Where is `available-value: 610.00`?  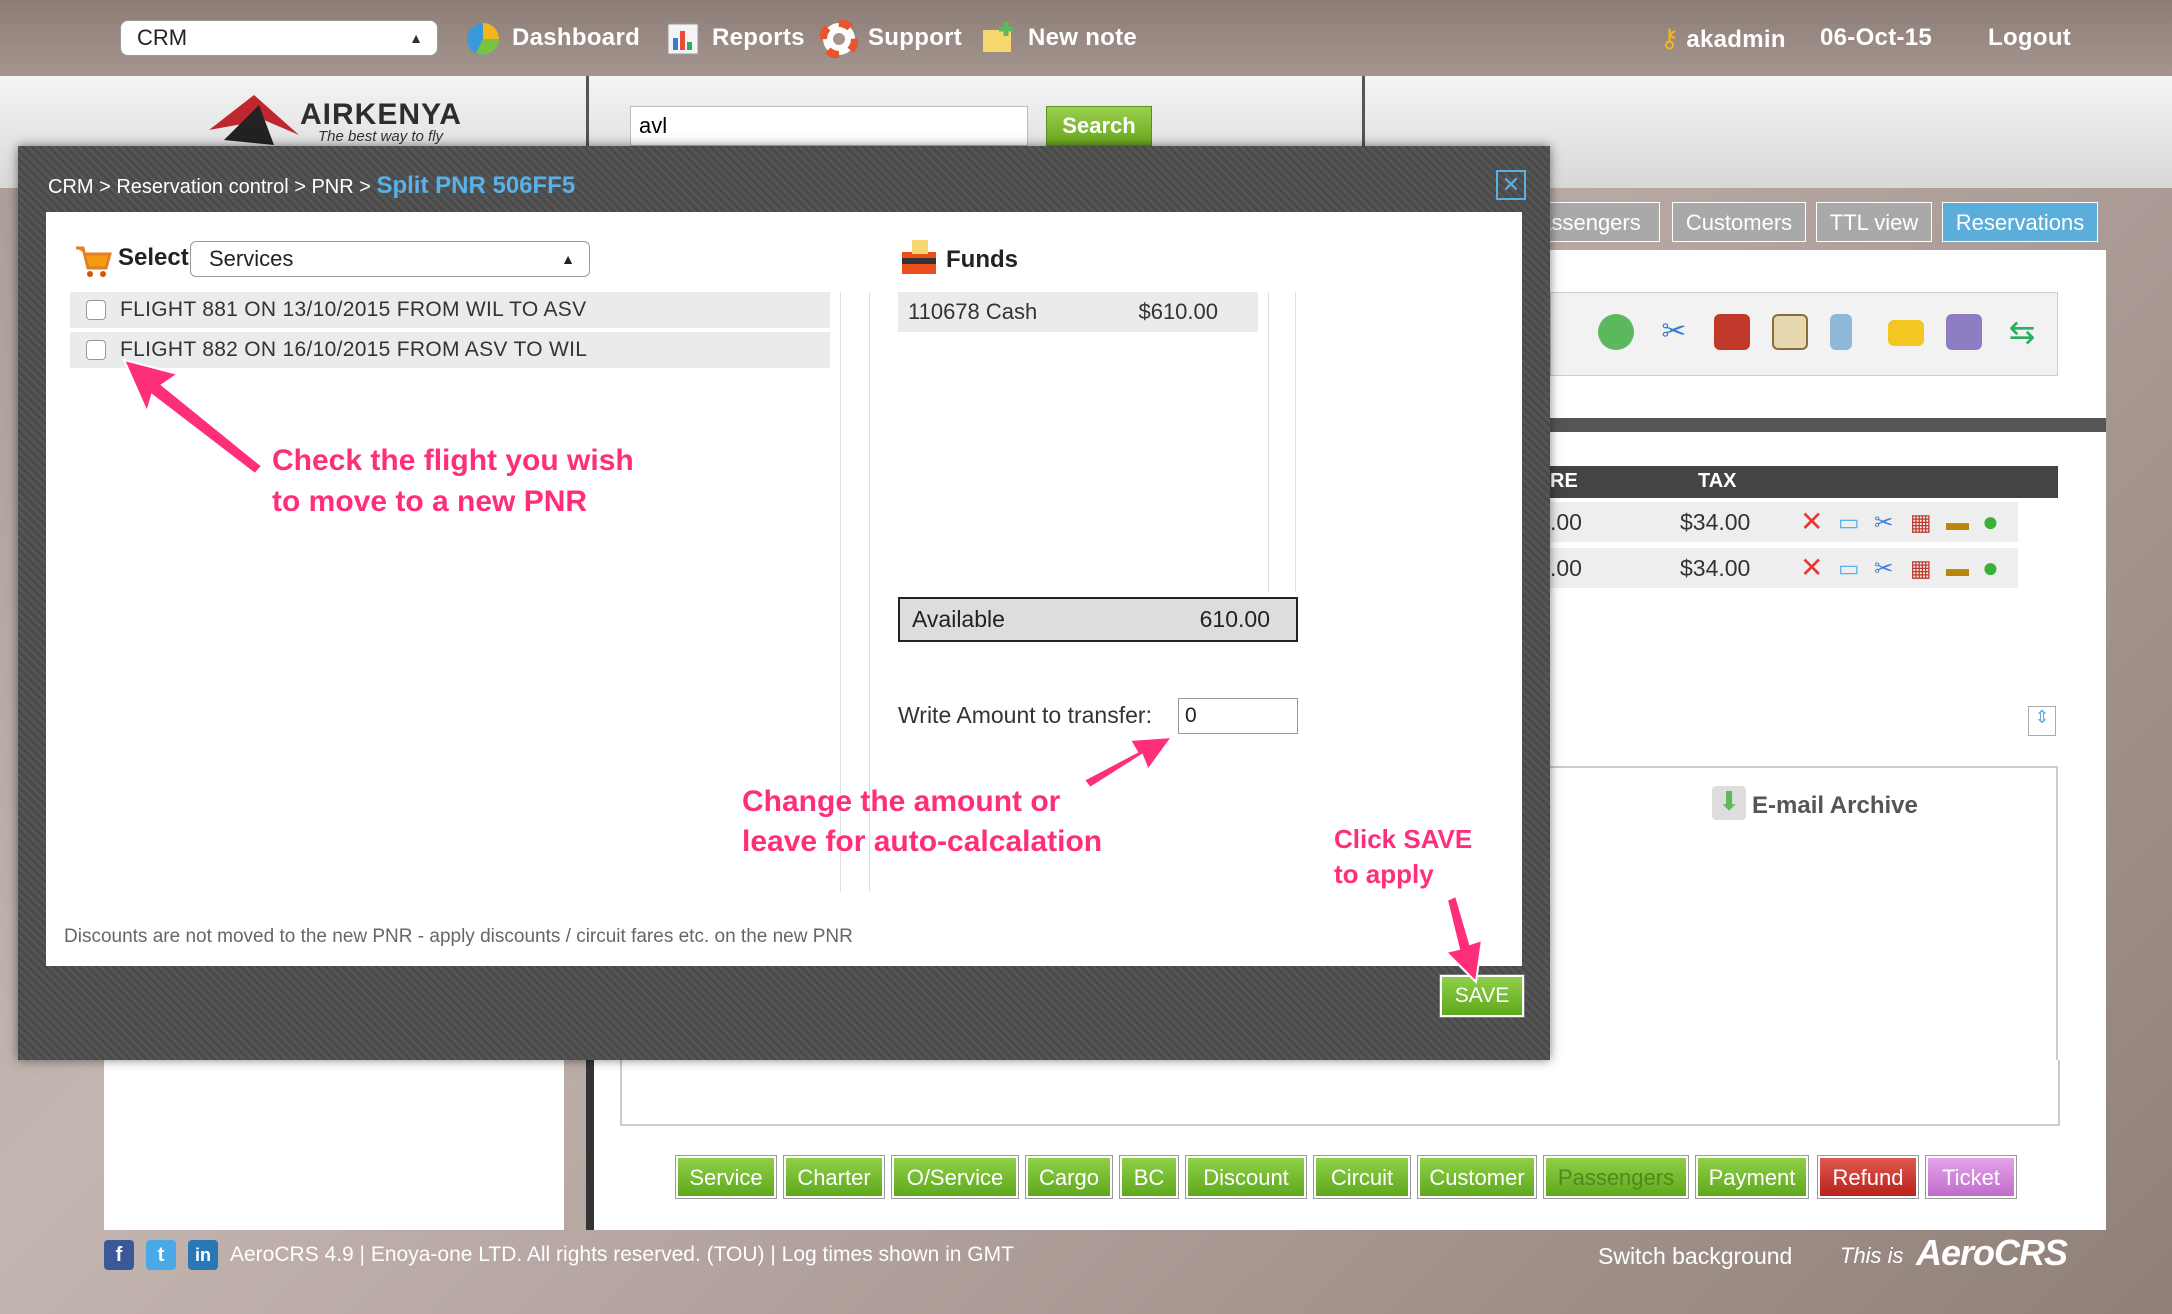 available-value: 610.00 is located at coordinates (1234, 619).